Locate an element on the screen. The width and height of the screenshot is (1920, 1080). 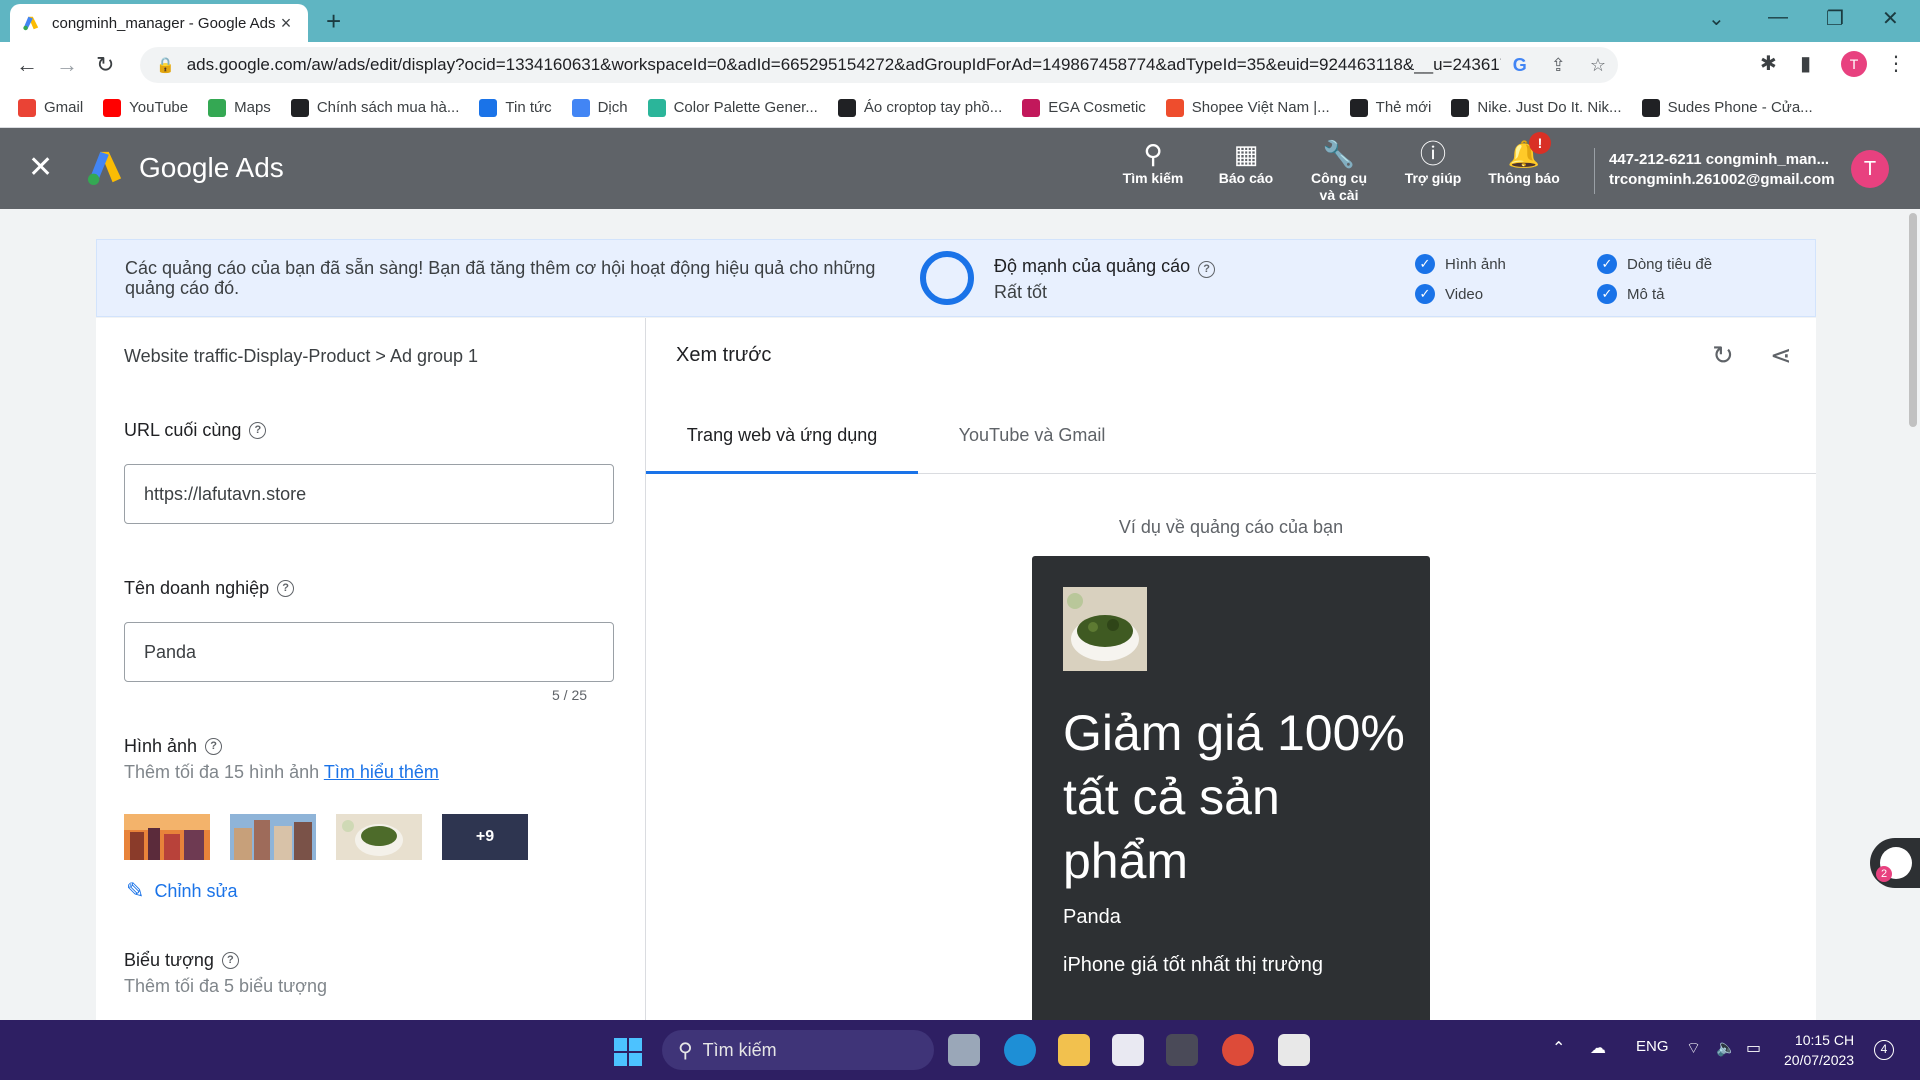
tray-chevron-icon: ⌃ is located at coordinates (1558, 1048).